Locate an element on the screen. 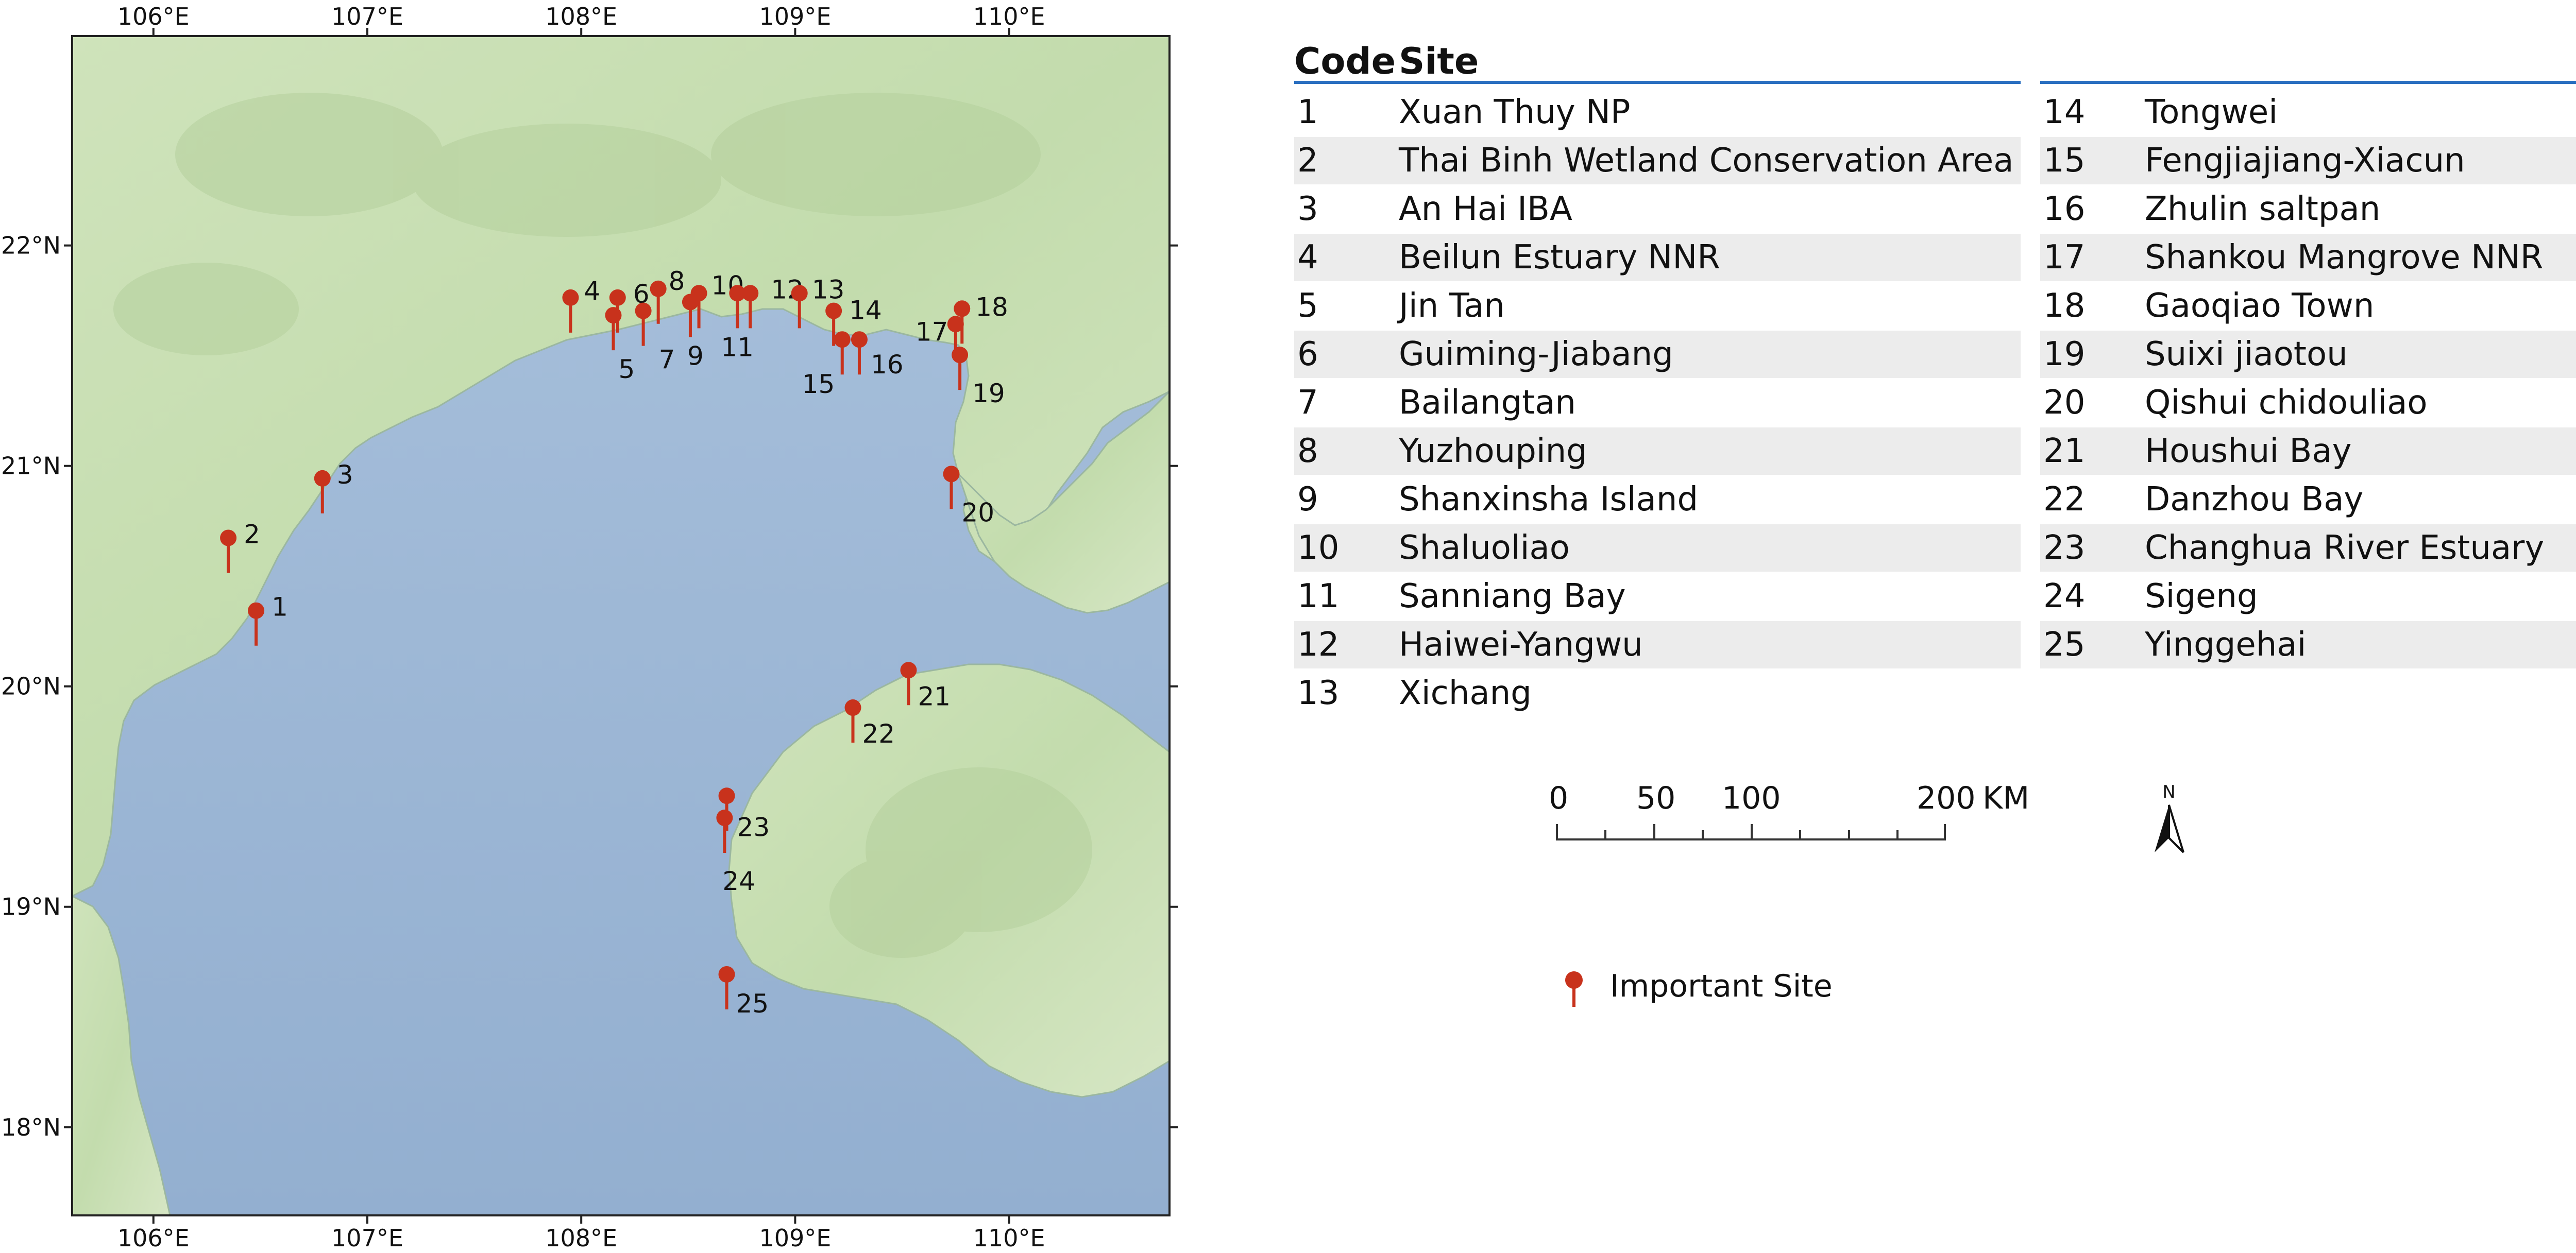 The image size is (2576, 1253). table-row: 21 Houshui Bay is located at coordinates (2308, 451).